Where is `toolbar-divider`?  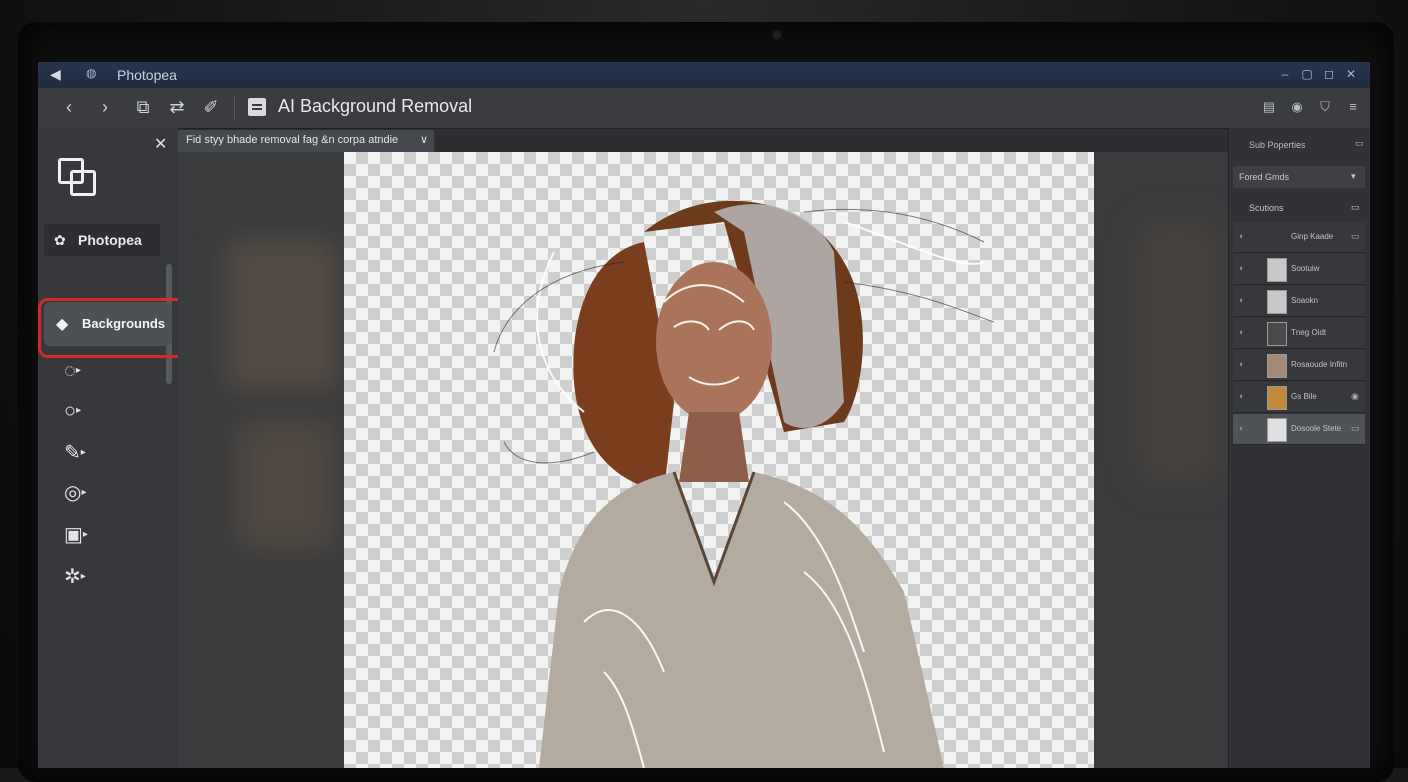 toolbar-divider is located at coordinates (234, 108).